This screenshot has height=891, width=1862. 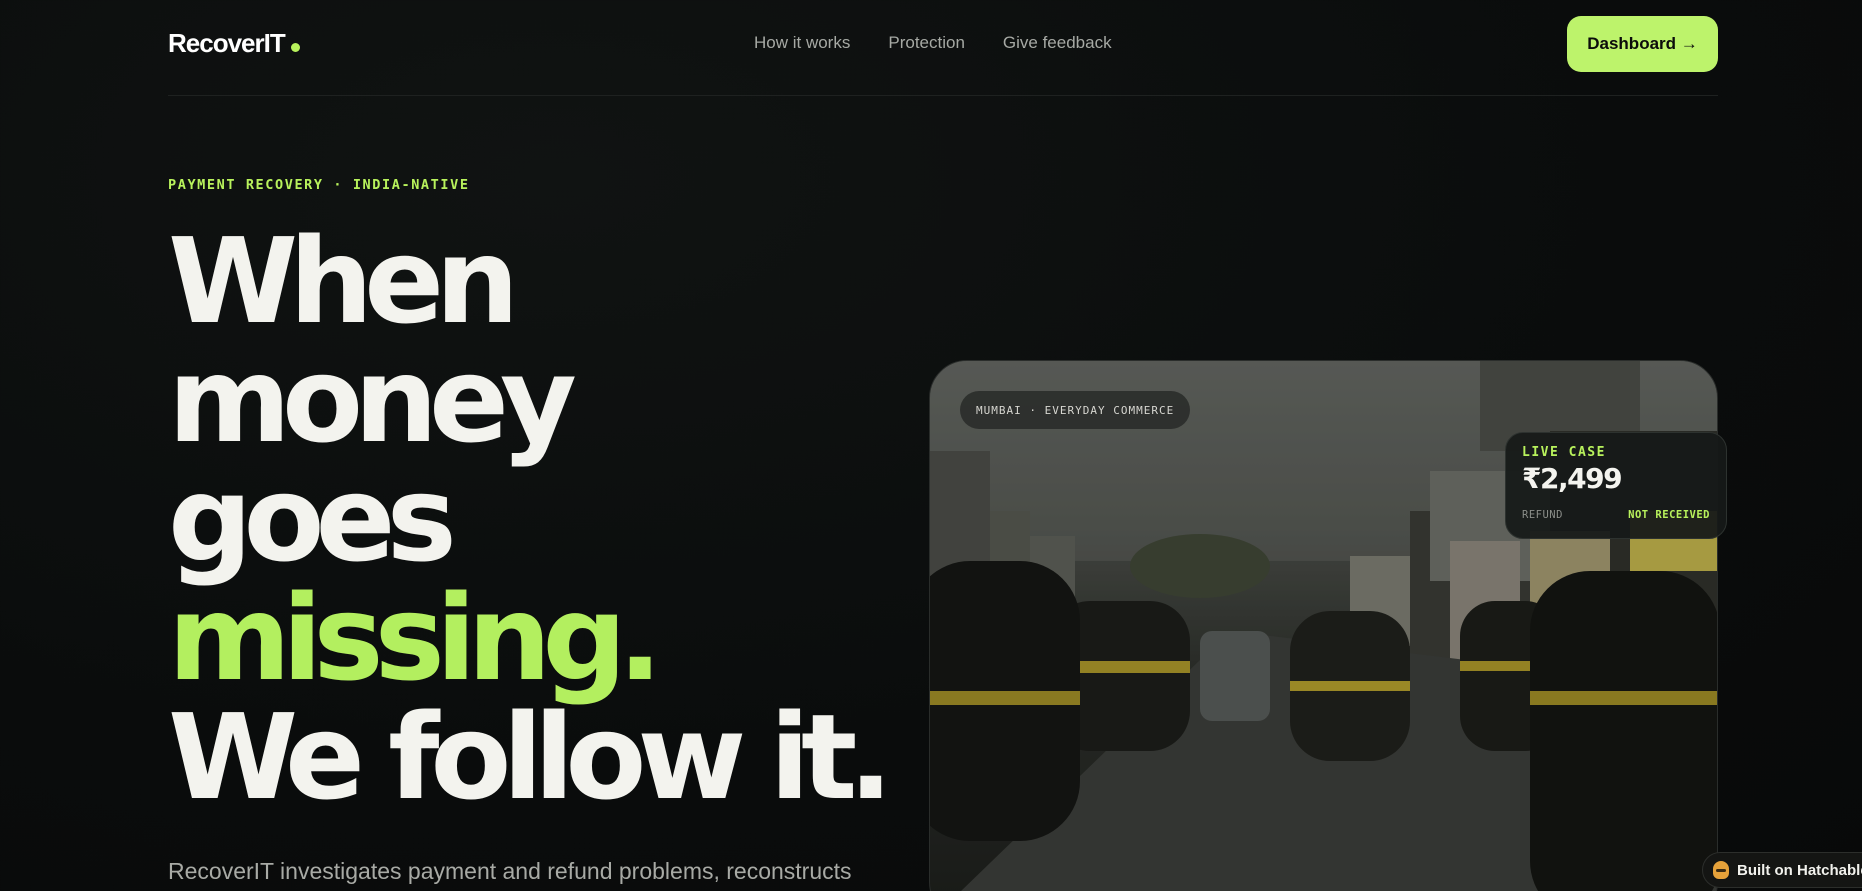 What do you see at coordinates (1721, 870) in the screenshot?
I see `hatchable-logo-icon` at bounding box center [1721, 870].